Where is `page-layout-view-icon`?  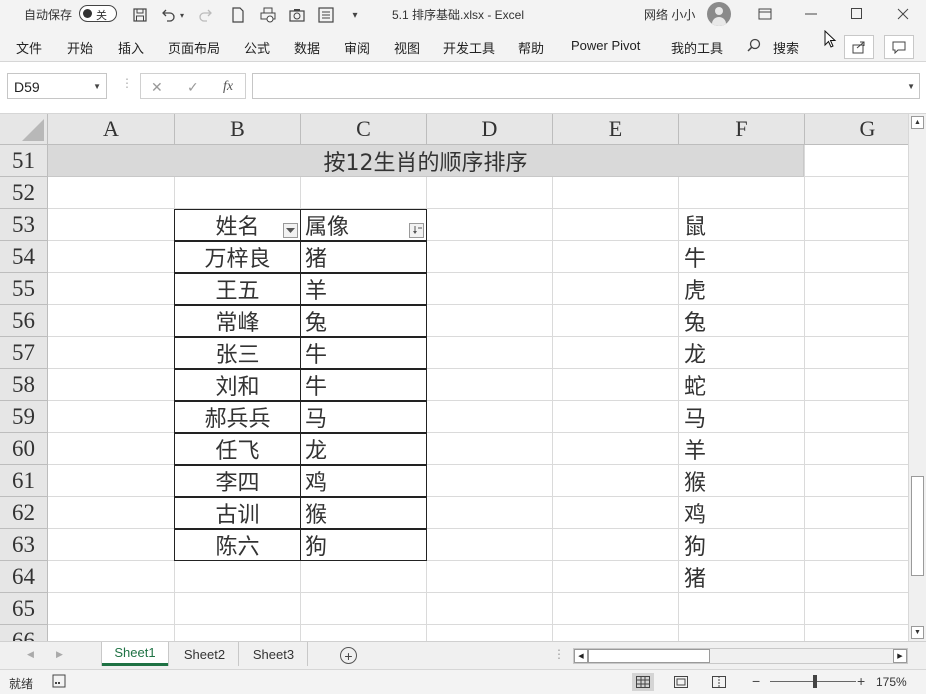
page-layout-view-icon is located at coordinates (681, 682).